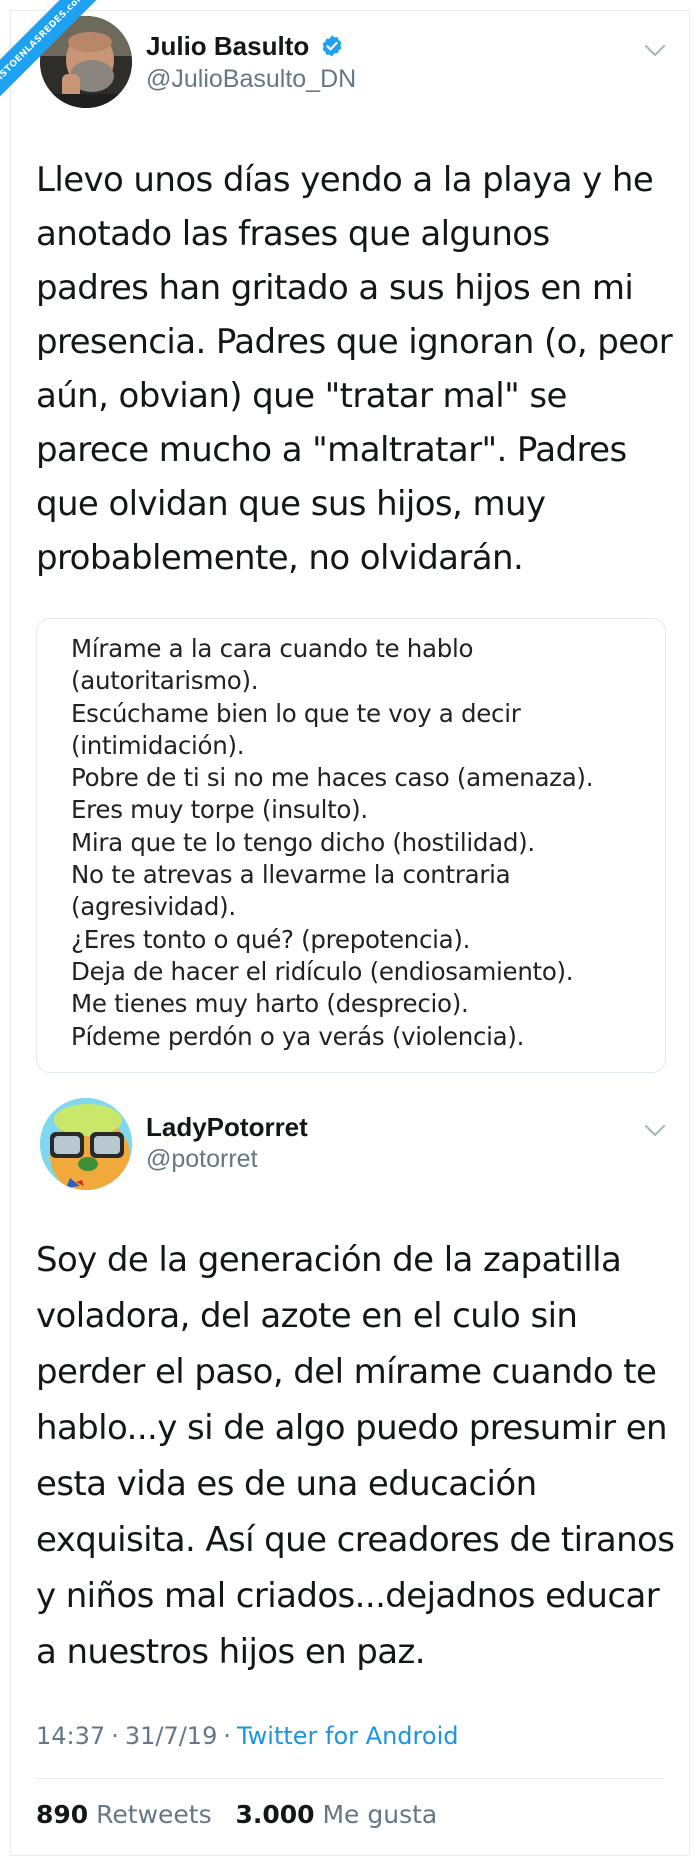  Describe the element at coordinates (329, 1260) in the screenshot. I see `reply-line: Soy de la generación de la zapatilla` at that location.